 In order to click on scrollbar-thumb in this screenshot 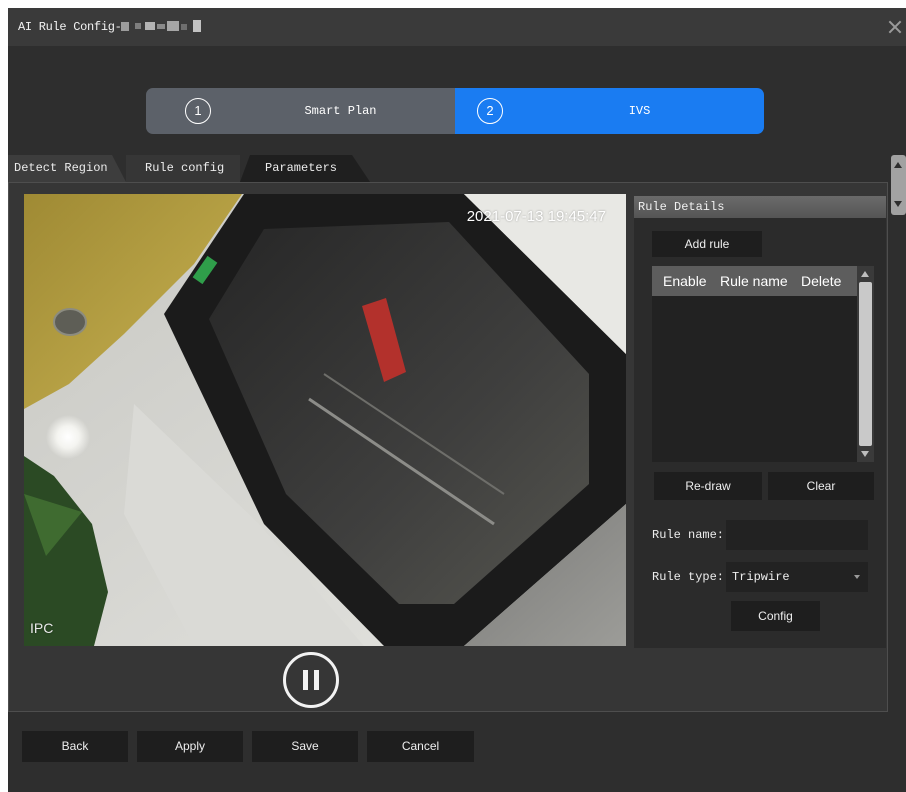, I will do `click(865, 364)`.